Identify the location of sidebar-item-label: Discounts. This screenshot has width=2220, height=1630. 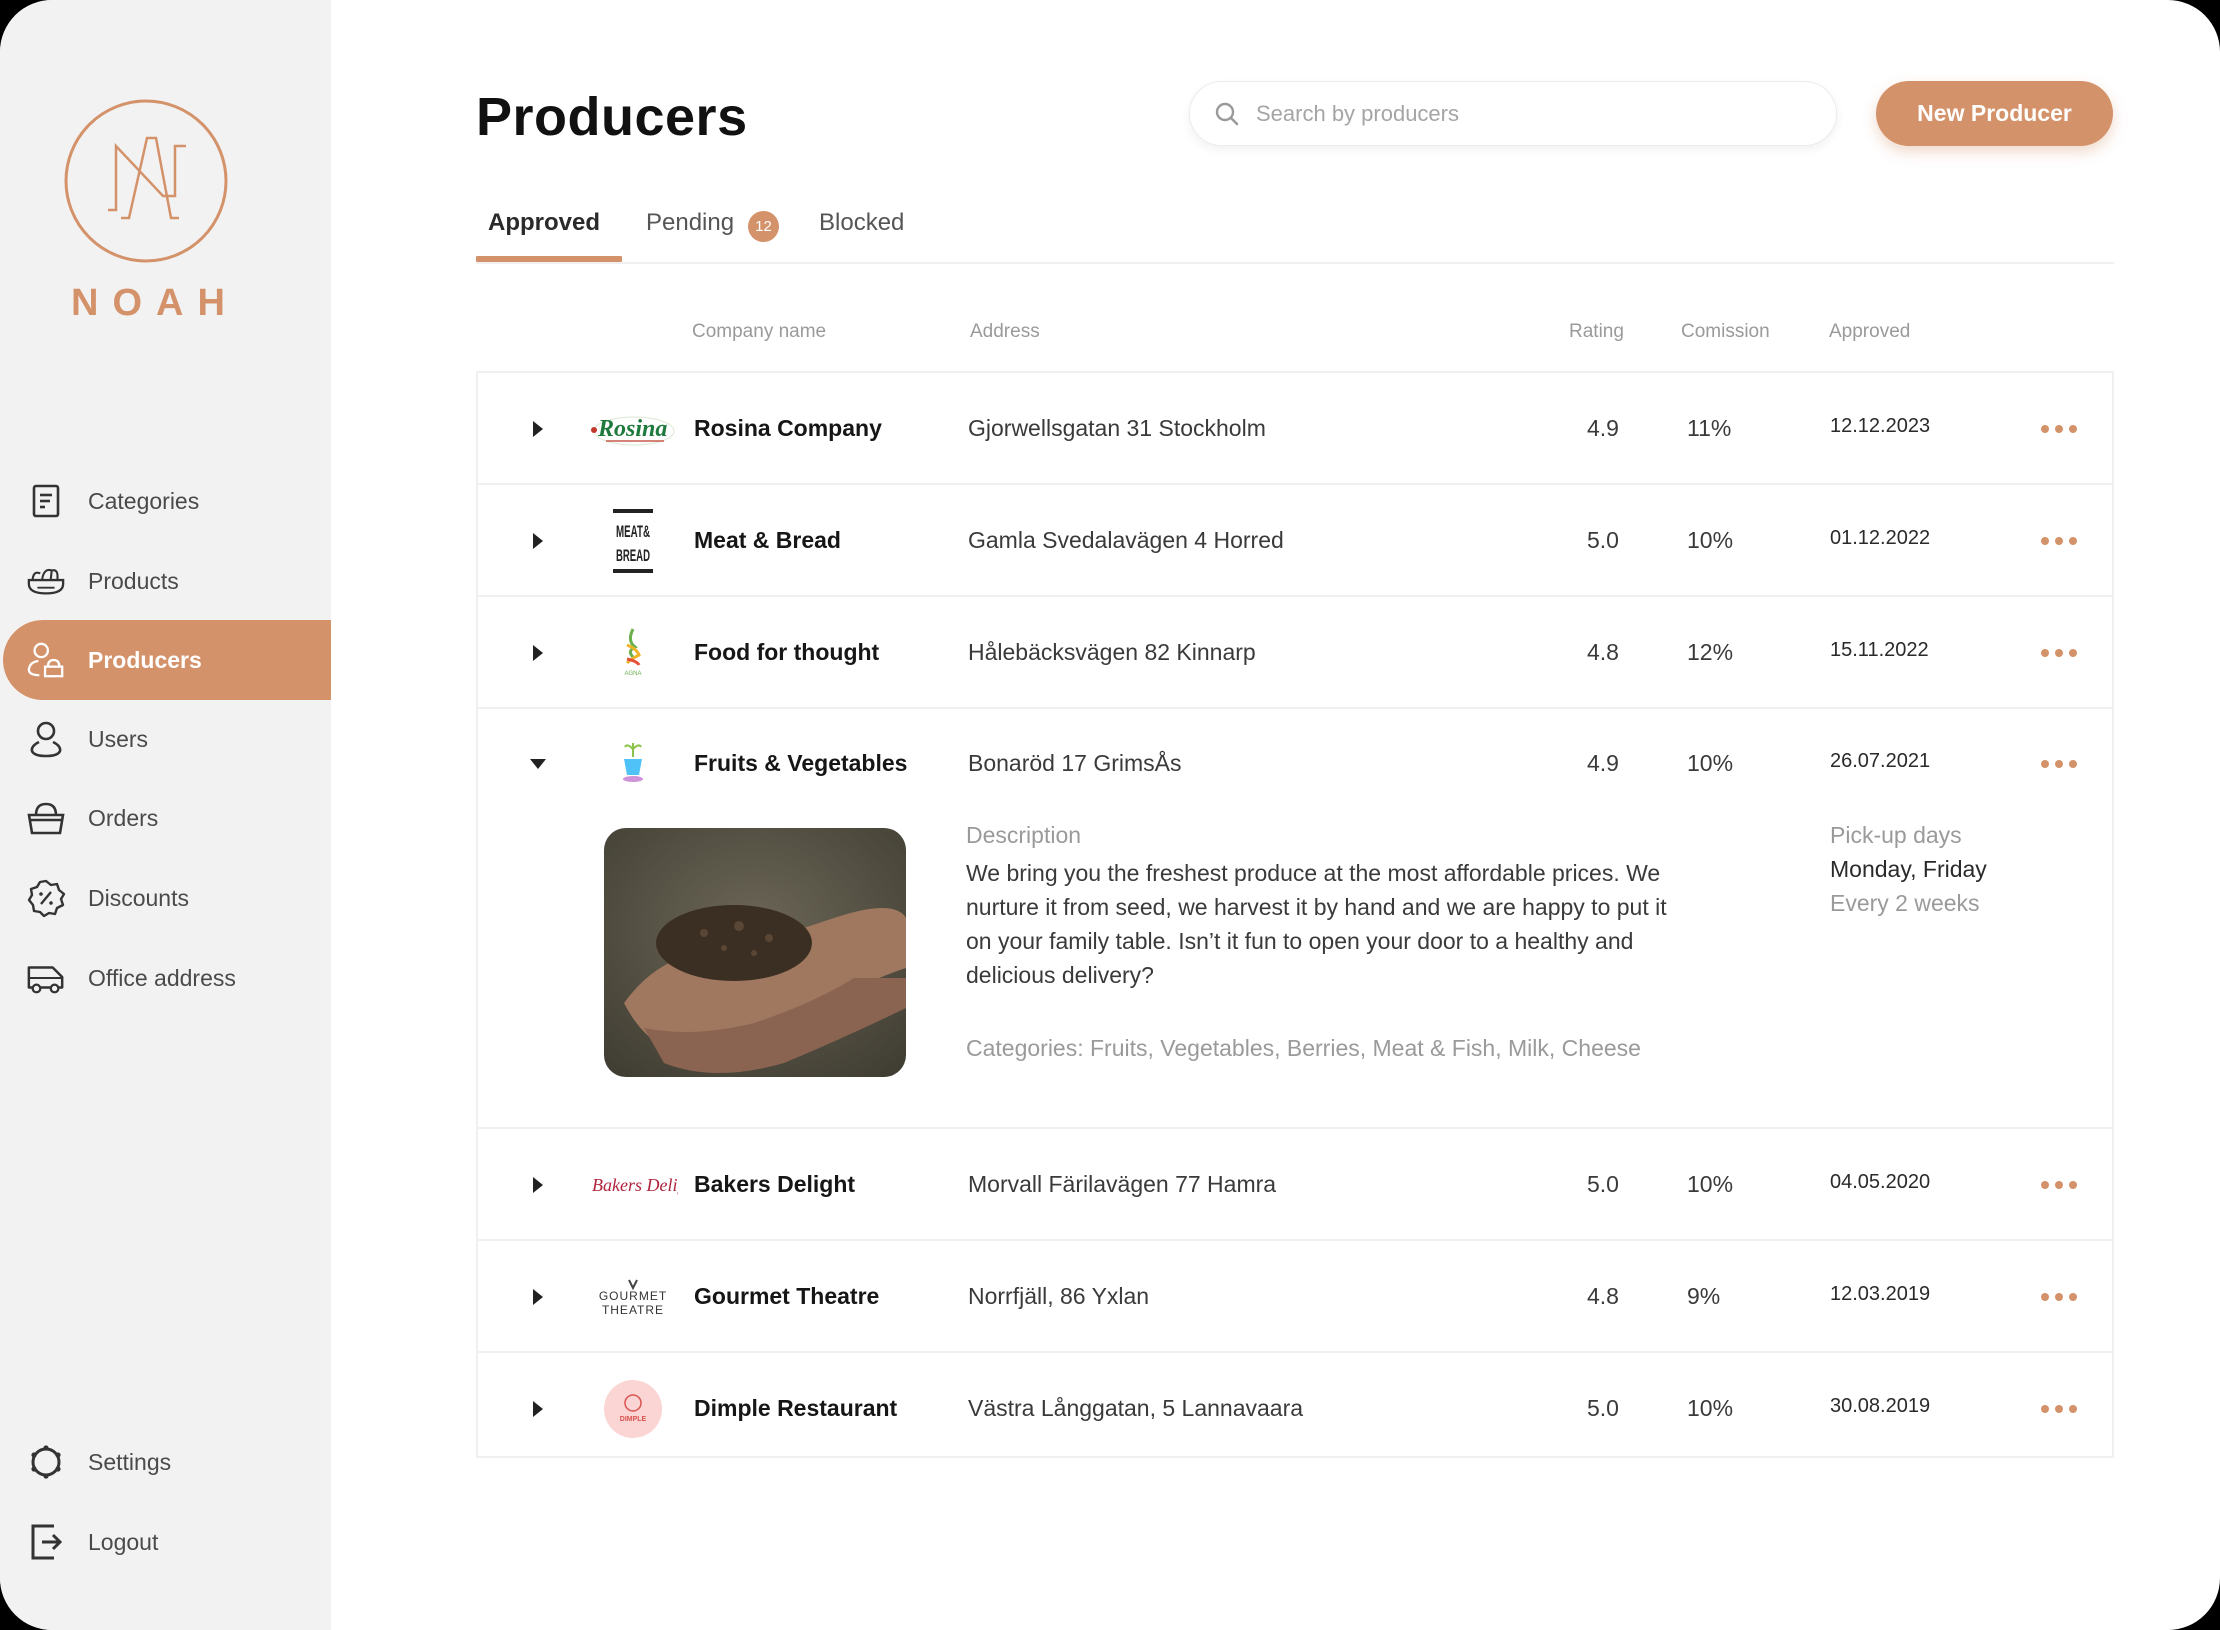
(138, 897).